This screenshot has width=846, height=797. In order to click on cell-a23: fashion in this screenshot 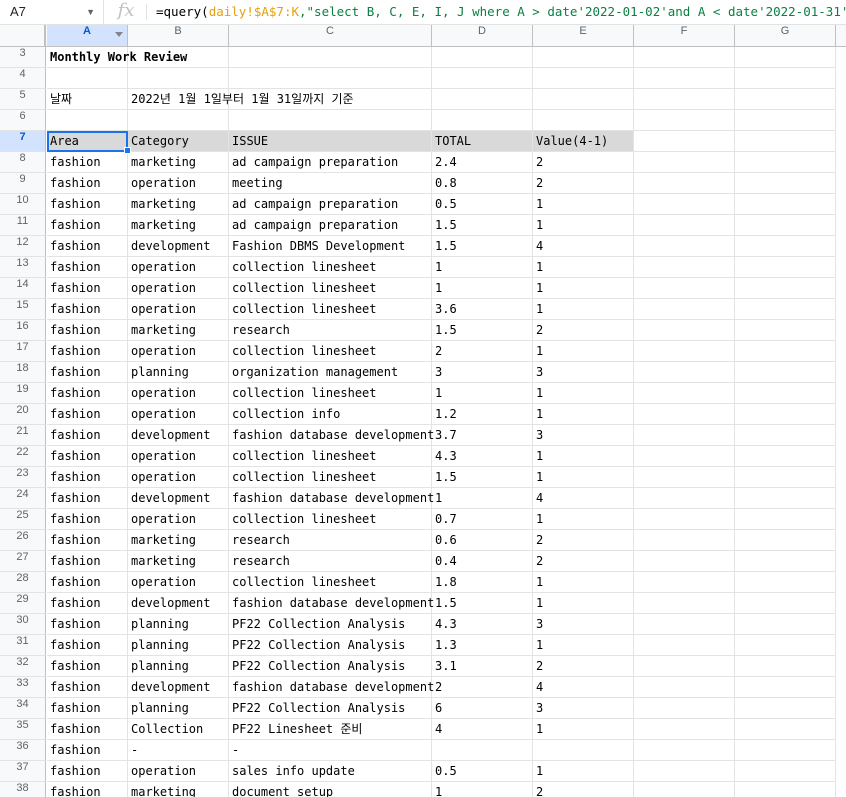, I will do `click(87, 477)`.